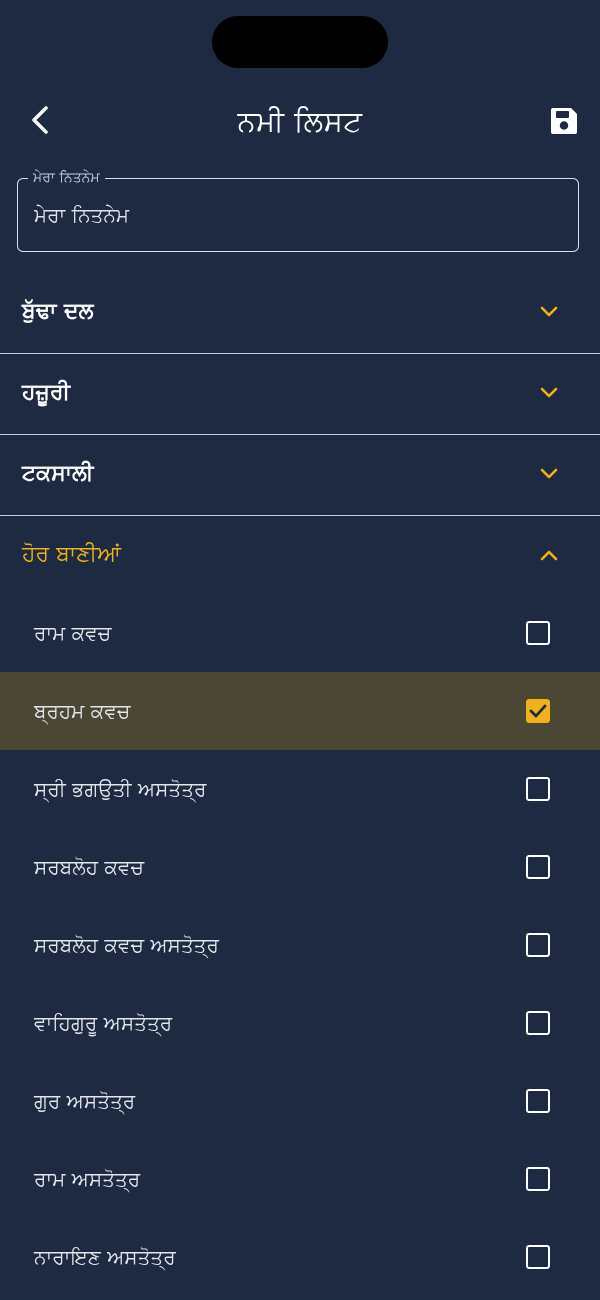 The height and width of the screenshot is (1300, 600). I want to click on bani-label: ਬ੍ਰਹਮ ਕਵਚ, so click(82, 711).